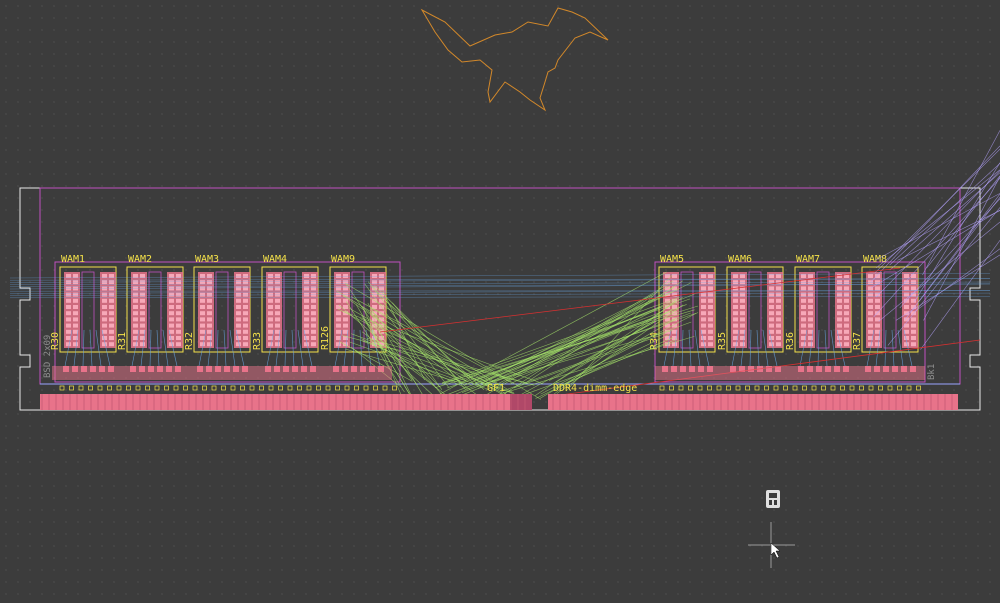 The height and width of the screenshot is (603, 1000). I want to click on crosshair-cursor-icon, so click(771, 545).